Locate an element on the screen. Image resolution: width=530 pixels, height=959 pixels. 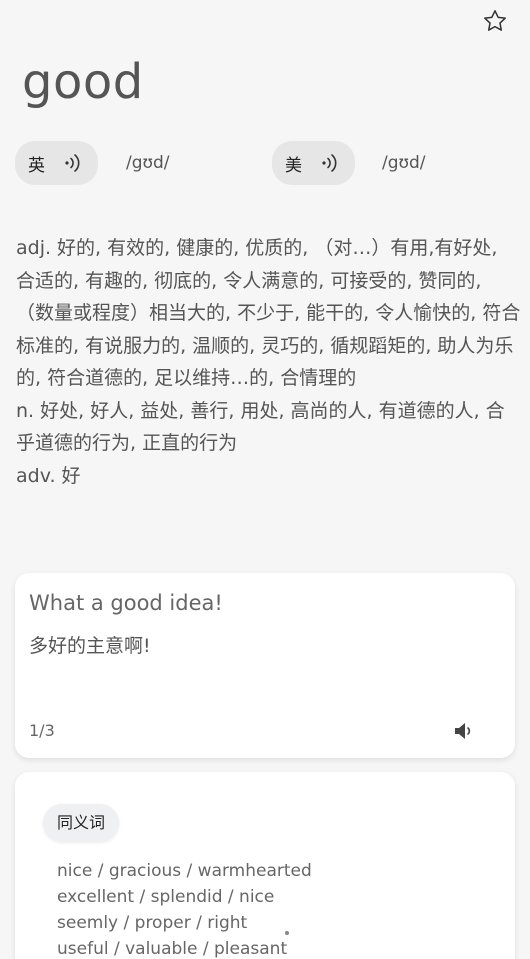
us-pronounce-button: 美 is located at coordinates (313, 163).